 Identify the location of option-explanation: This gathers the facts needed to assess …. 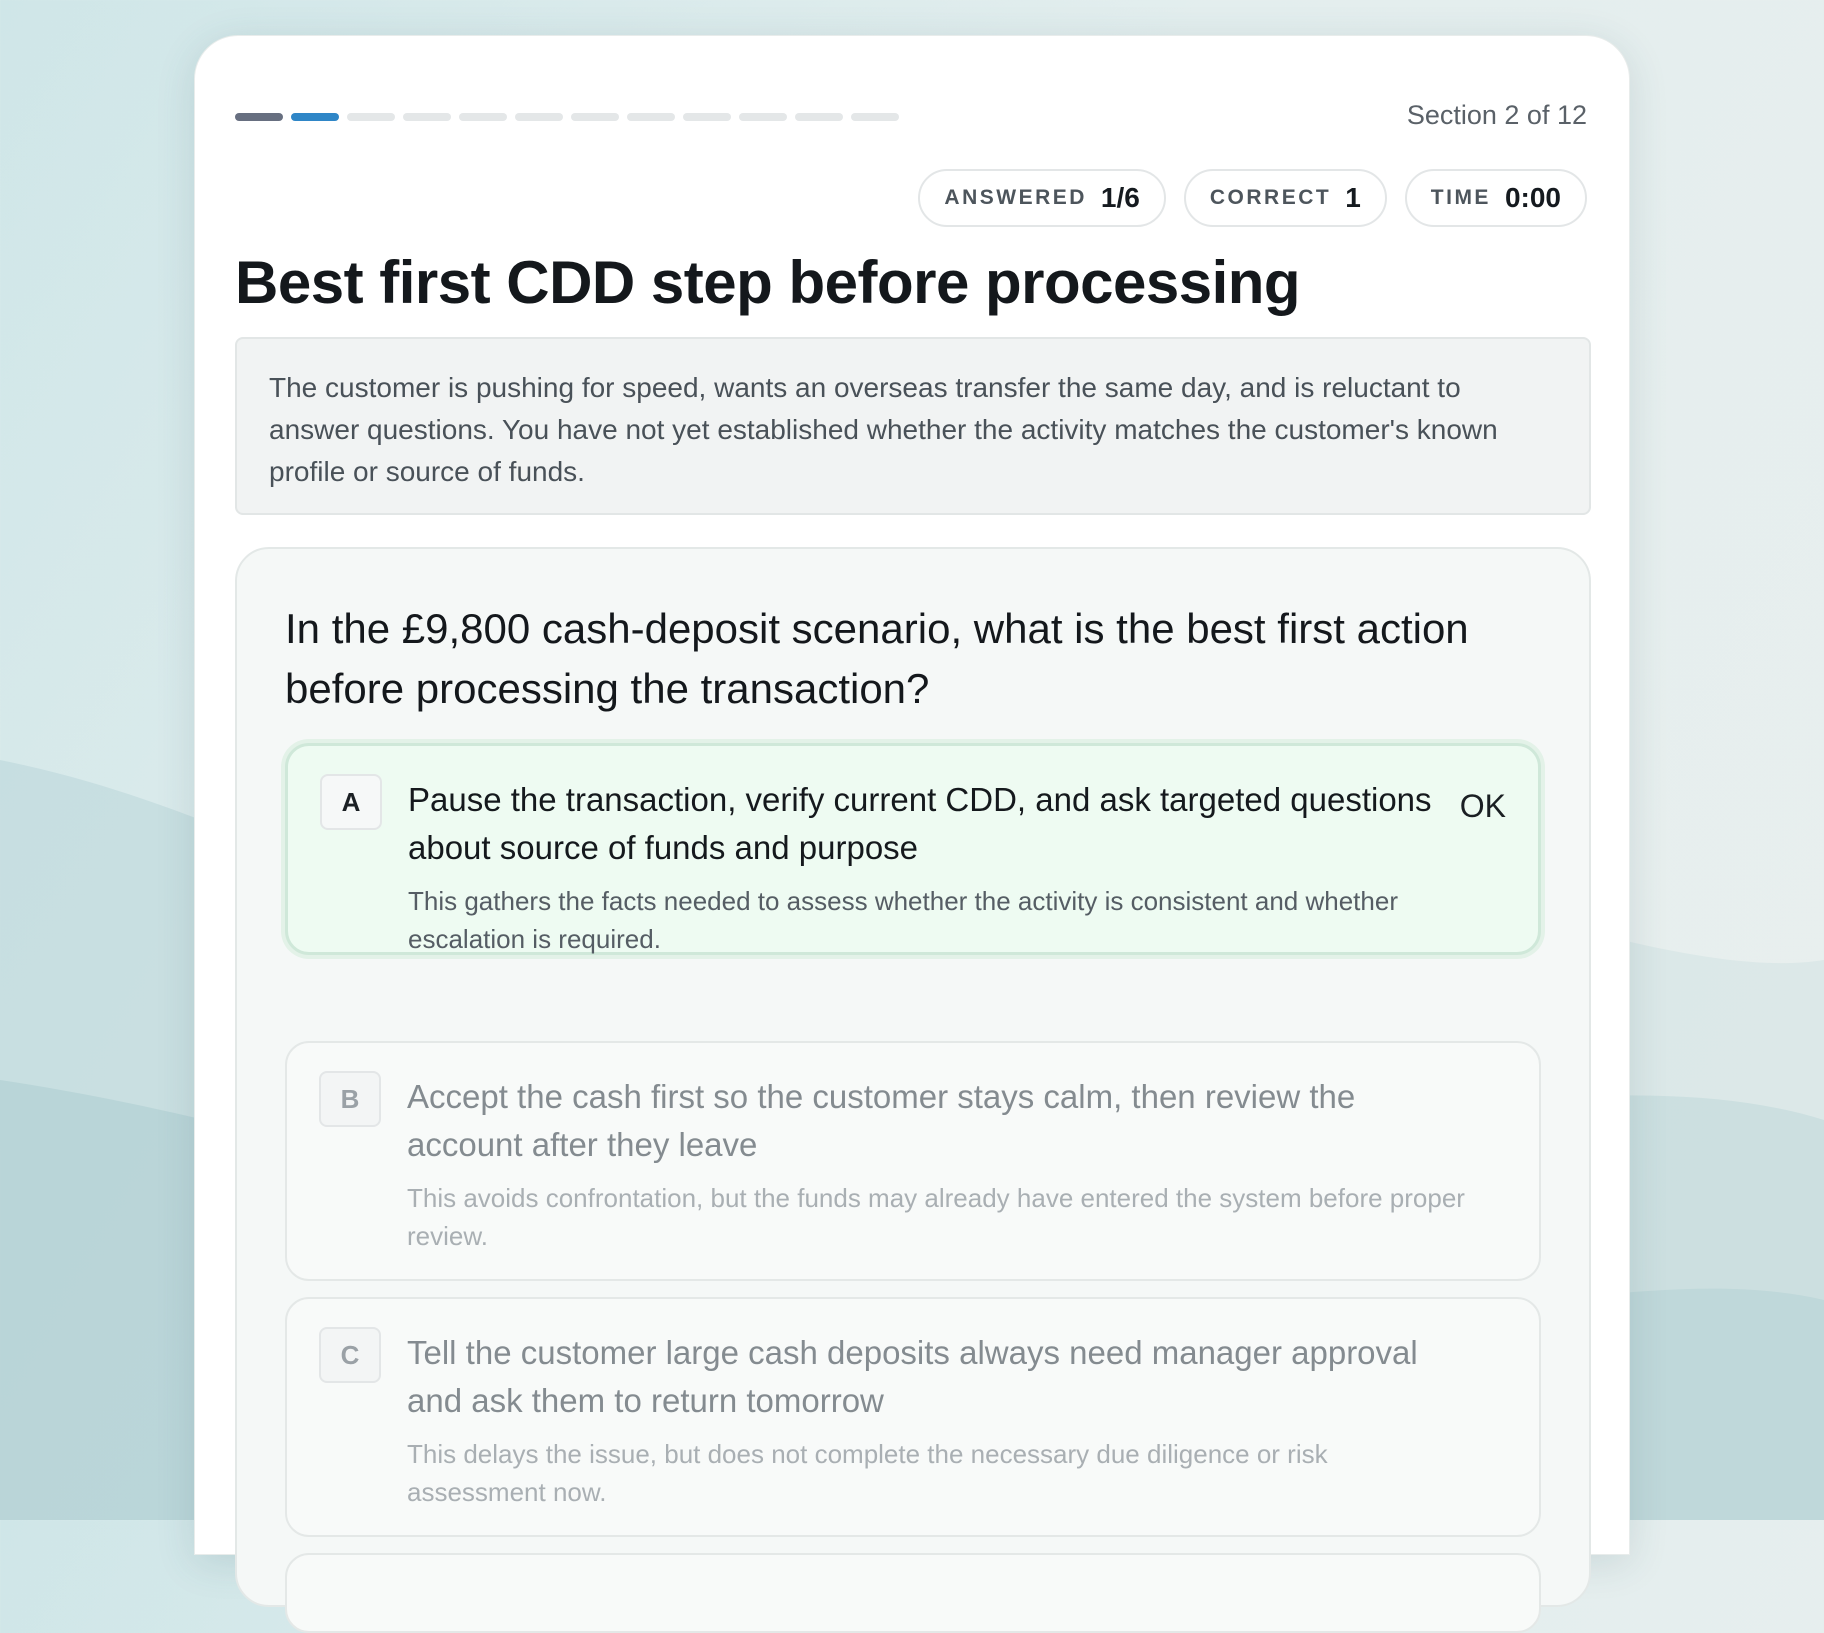
(903, 920).